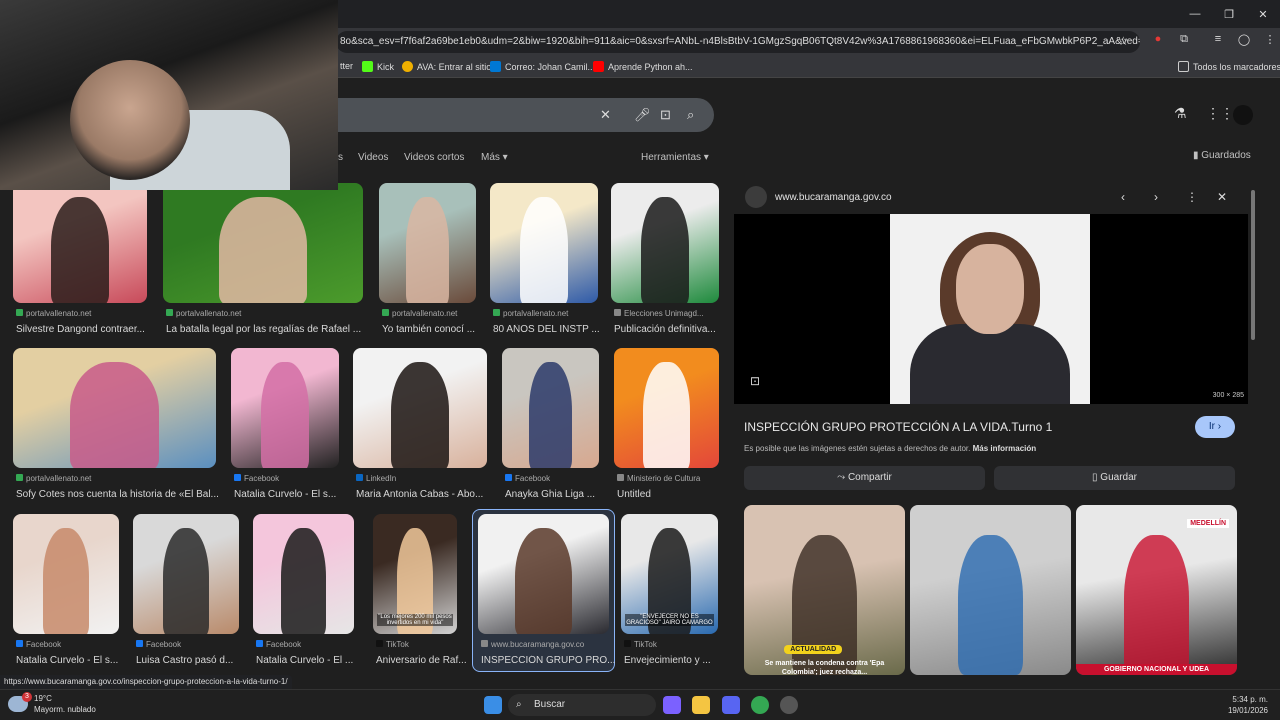  What do you see at coordinates (1229, 66) in the screenshot?
I see `all-bookmarks: Todos los marcadores` at bounding box center [1229, 66].